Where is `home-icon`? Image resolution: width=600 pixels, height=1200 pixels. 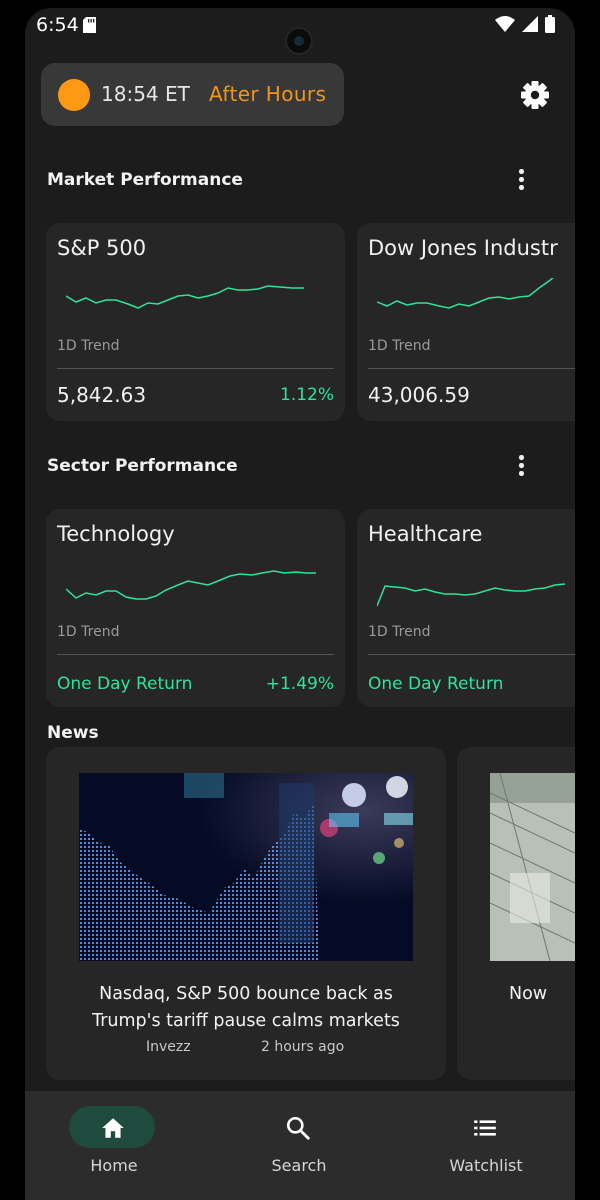
home-icon is located at coordinates (113, 1128).